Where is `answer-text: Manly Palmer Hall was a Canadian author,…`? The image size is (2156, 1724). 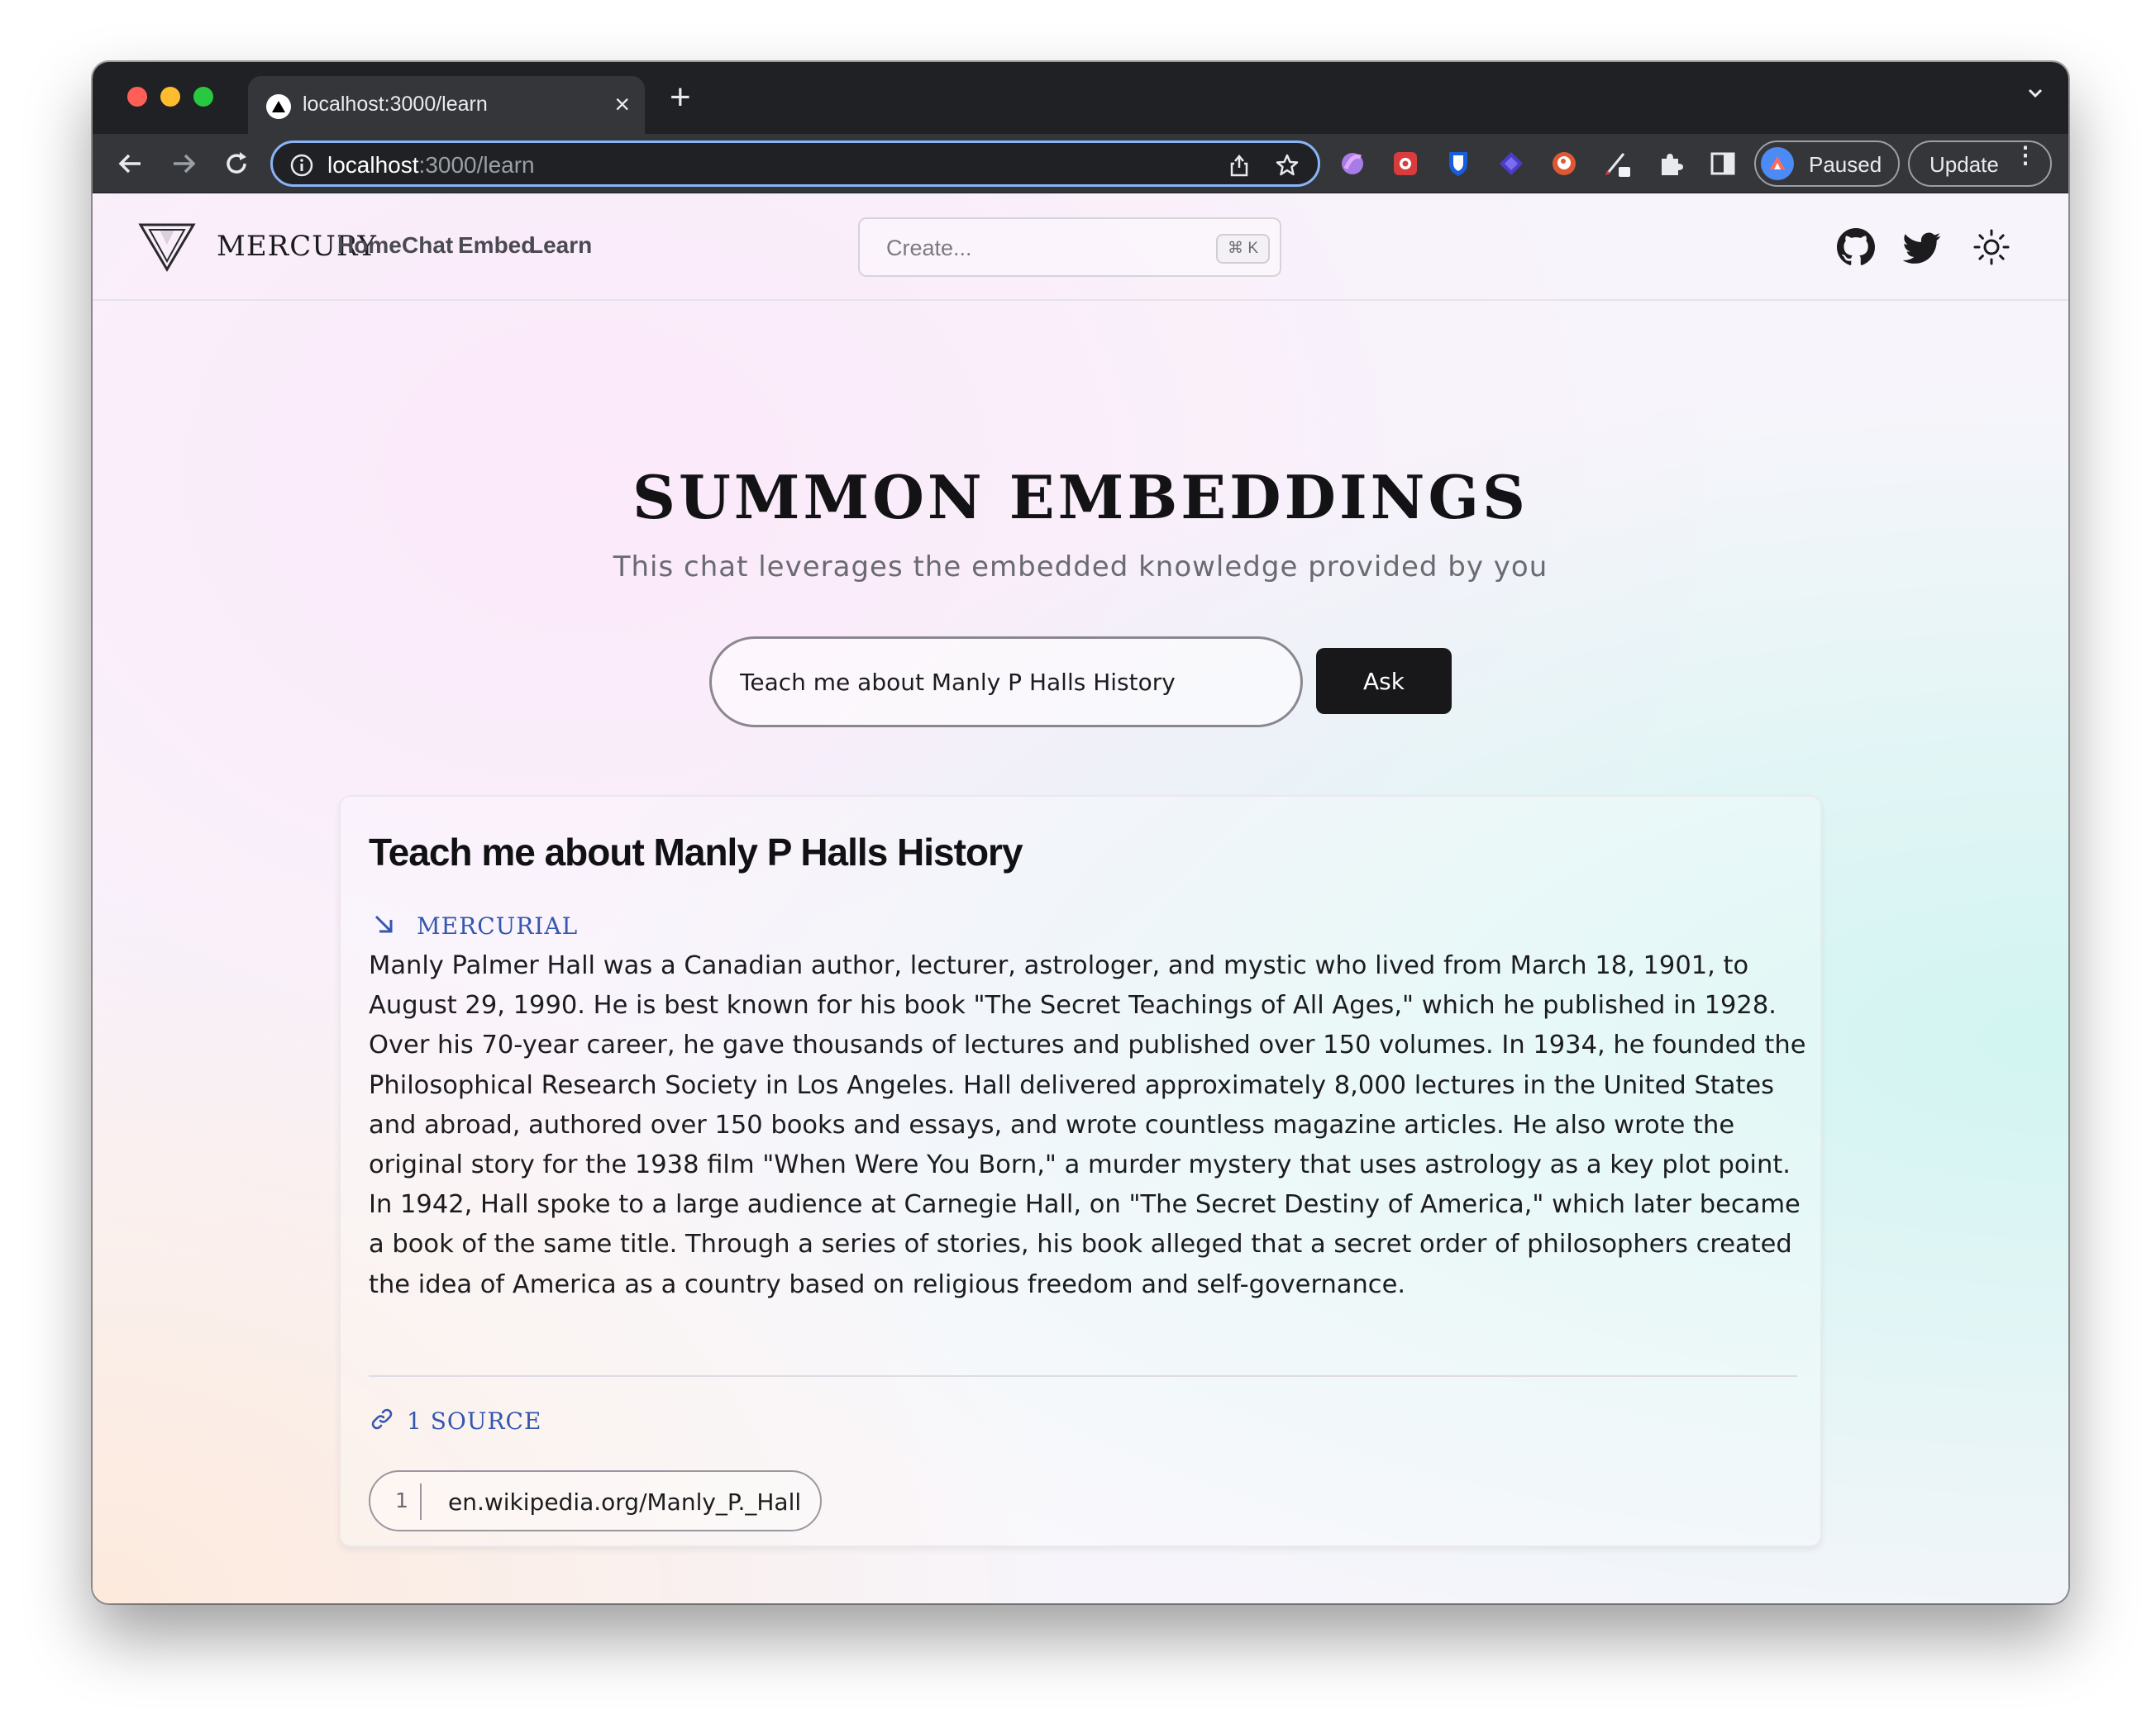 answer-text: Manly Palmer Hall was a Canadian author,… is located at coordinates (1087, 1125).